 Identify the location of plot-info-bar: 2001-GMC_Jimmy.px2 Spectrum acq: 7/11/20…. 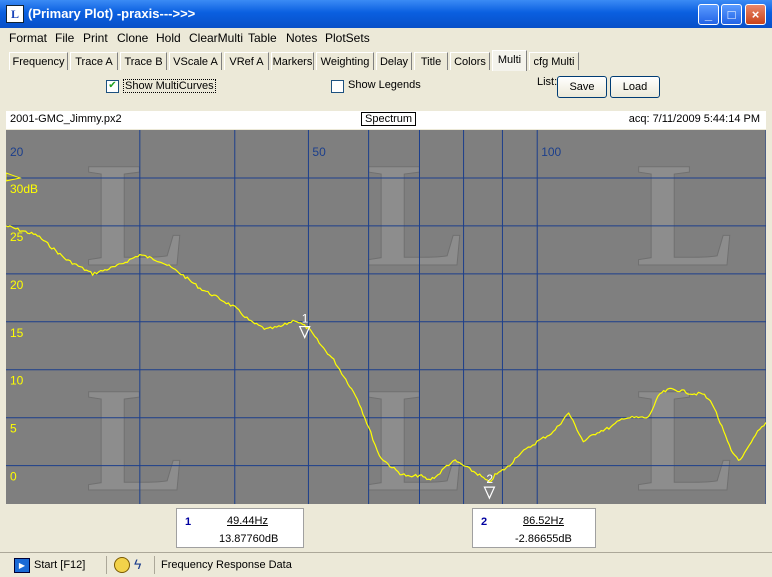
(386, 120).